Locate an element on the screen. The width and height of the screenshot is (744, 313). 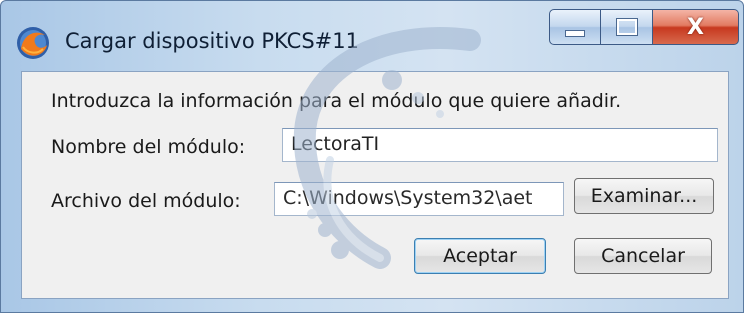
close-button: X is located at coordinates (696, 27).